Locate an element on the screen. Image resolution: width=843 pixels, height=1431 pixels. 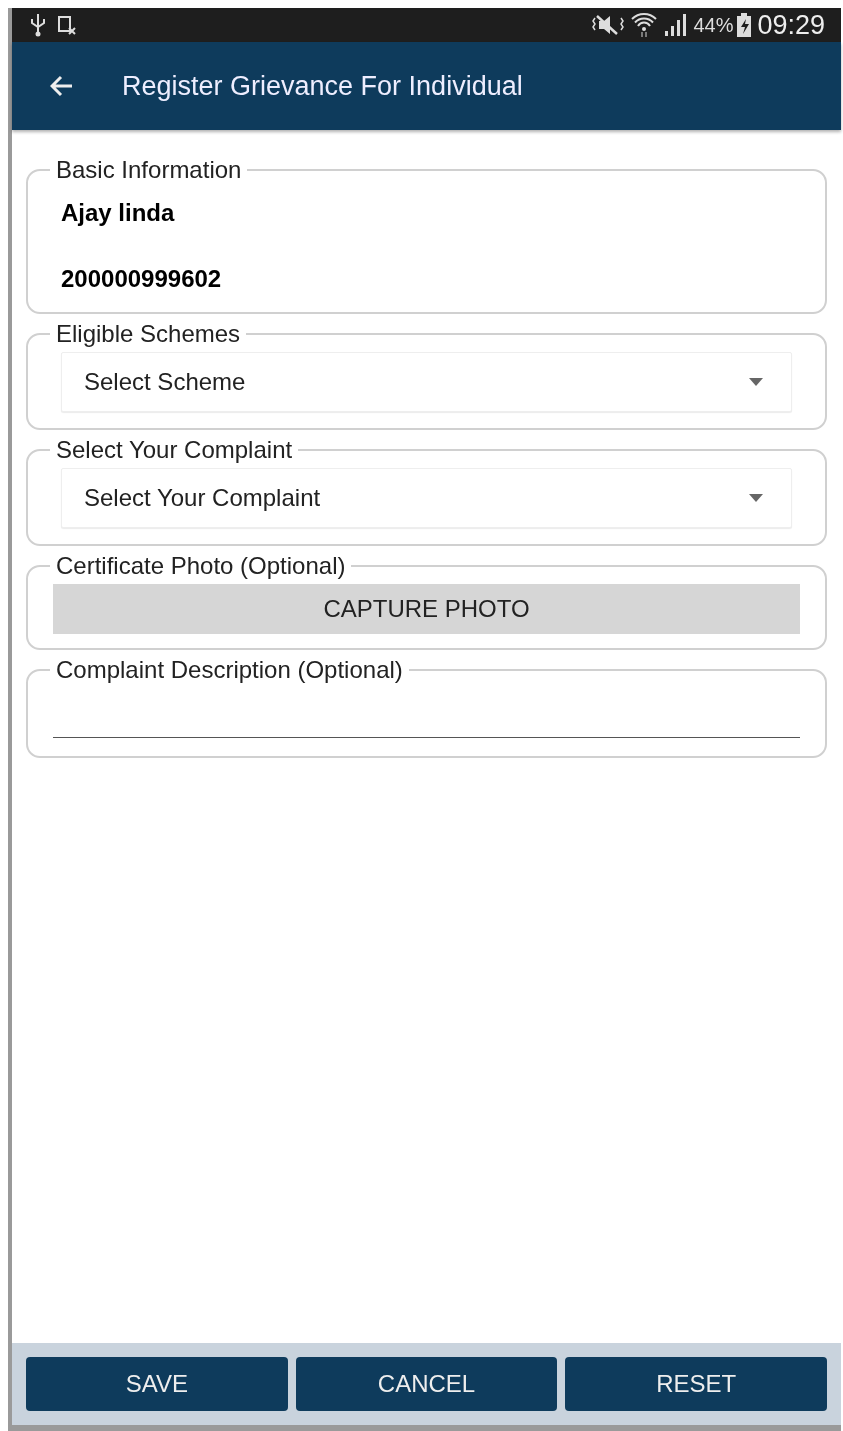
action-button: SAVE is located at coordinates (157, 1384).